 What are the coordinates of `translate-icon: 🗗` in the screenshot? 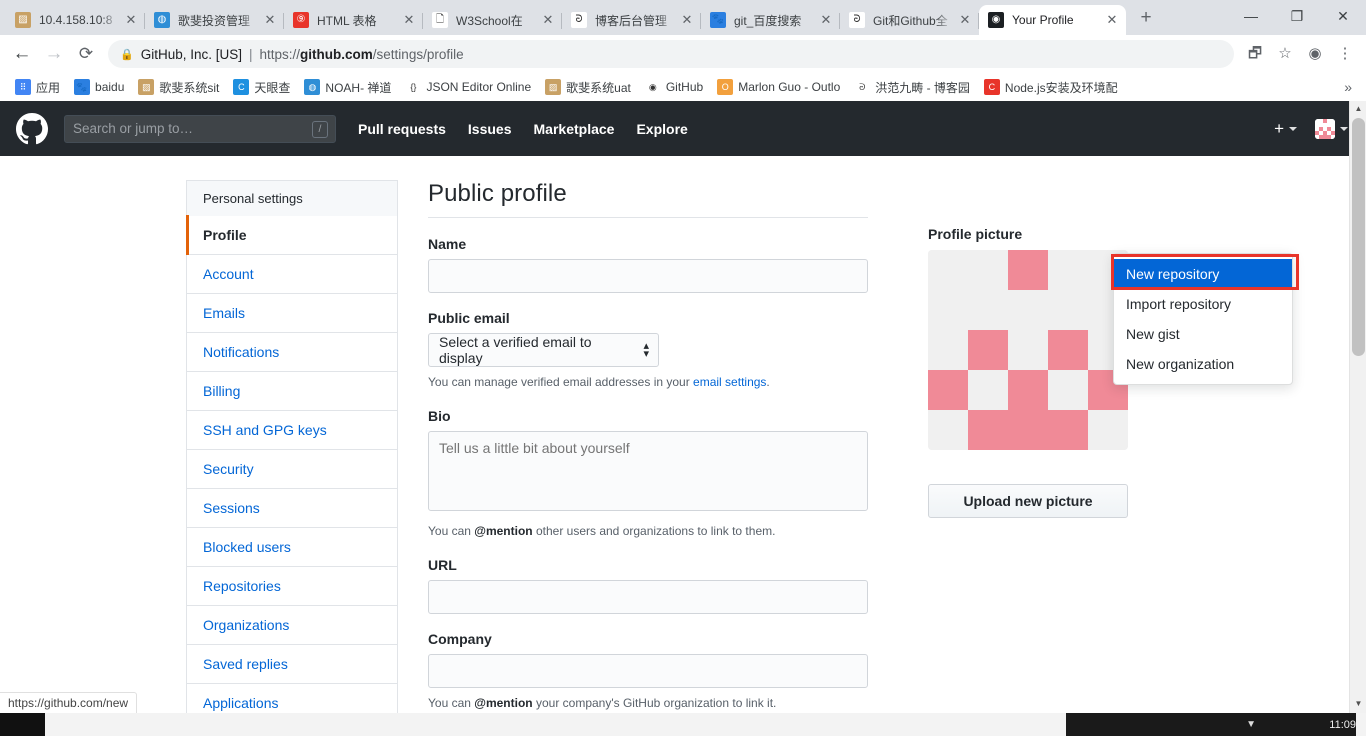 It's located at (1255, 54).